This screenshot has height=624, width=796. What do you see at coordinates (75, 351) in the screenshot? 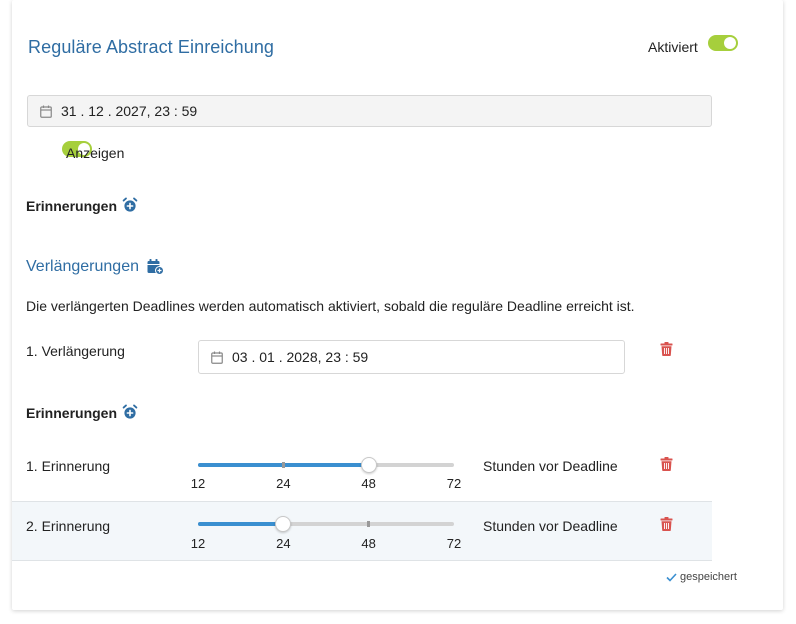
I see `extension-1-label: 1. Verlängerung` at bounding box center [75, 351].